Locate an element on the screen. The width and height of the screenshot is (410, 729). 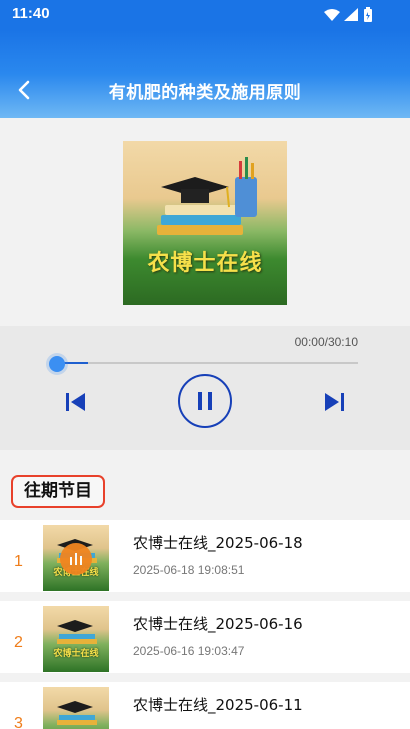
status-icons is located at coordinates (348, 14).